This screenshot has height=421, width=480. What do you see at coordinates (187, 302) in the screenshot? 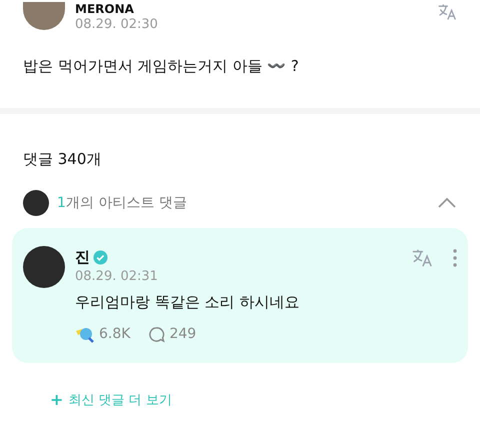
I see `comment-text: 우리엄마랑 똑같은 소리 하시네요` at bounding box center [187, 302].